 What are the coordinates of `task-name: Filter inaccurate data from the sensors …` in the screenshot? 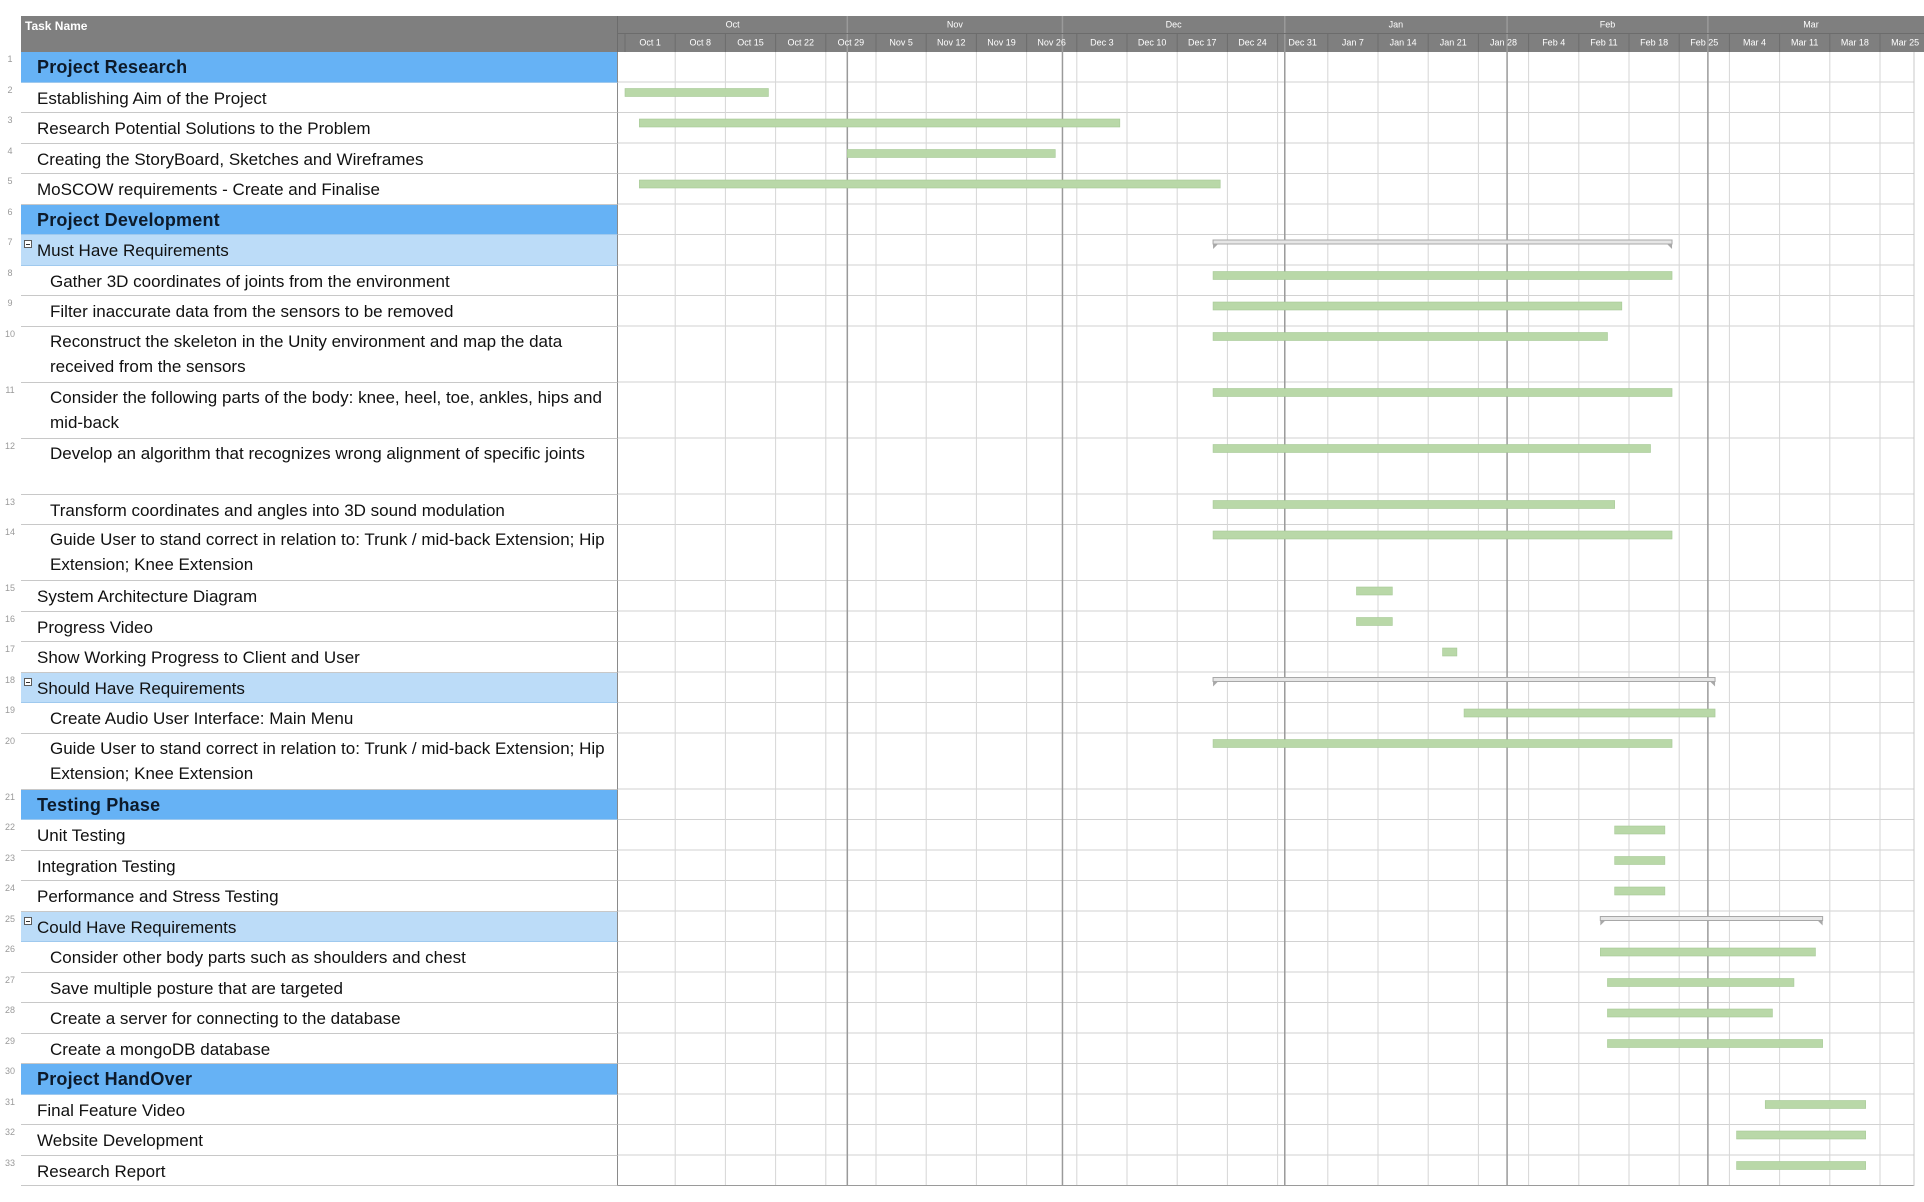 It's located at (252, 311).